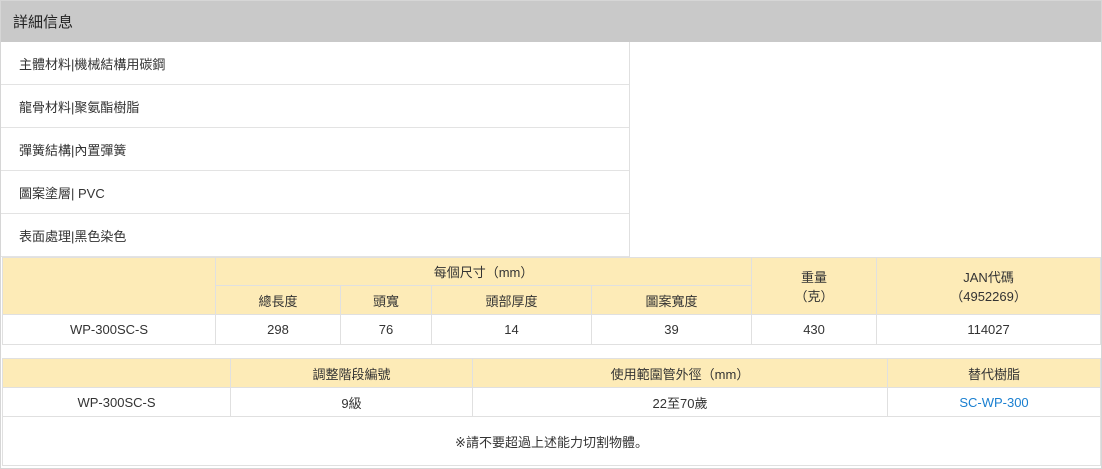 The height and width of the screenshot is (469, 1102). I want to click on spec-item-surface-treatment: 表面處理|黑色染色, so click(315, 235).